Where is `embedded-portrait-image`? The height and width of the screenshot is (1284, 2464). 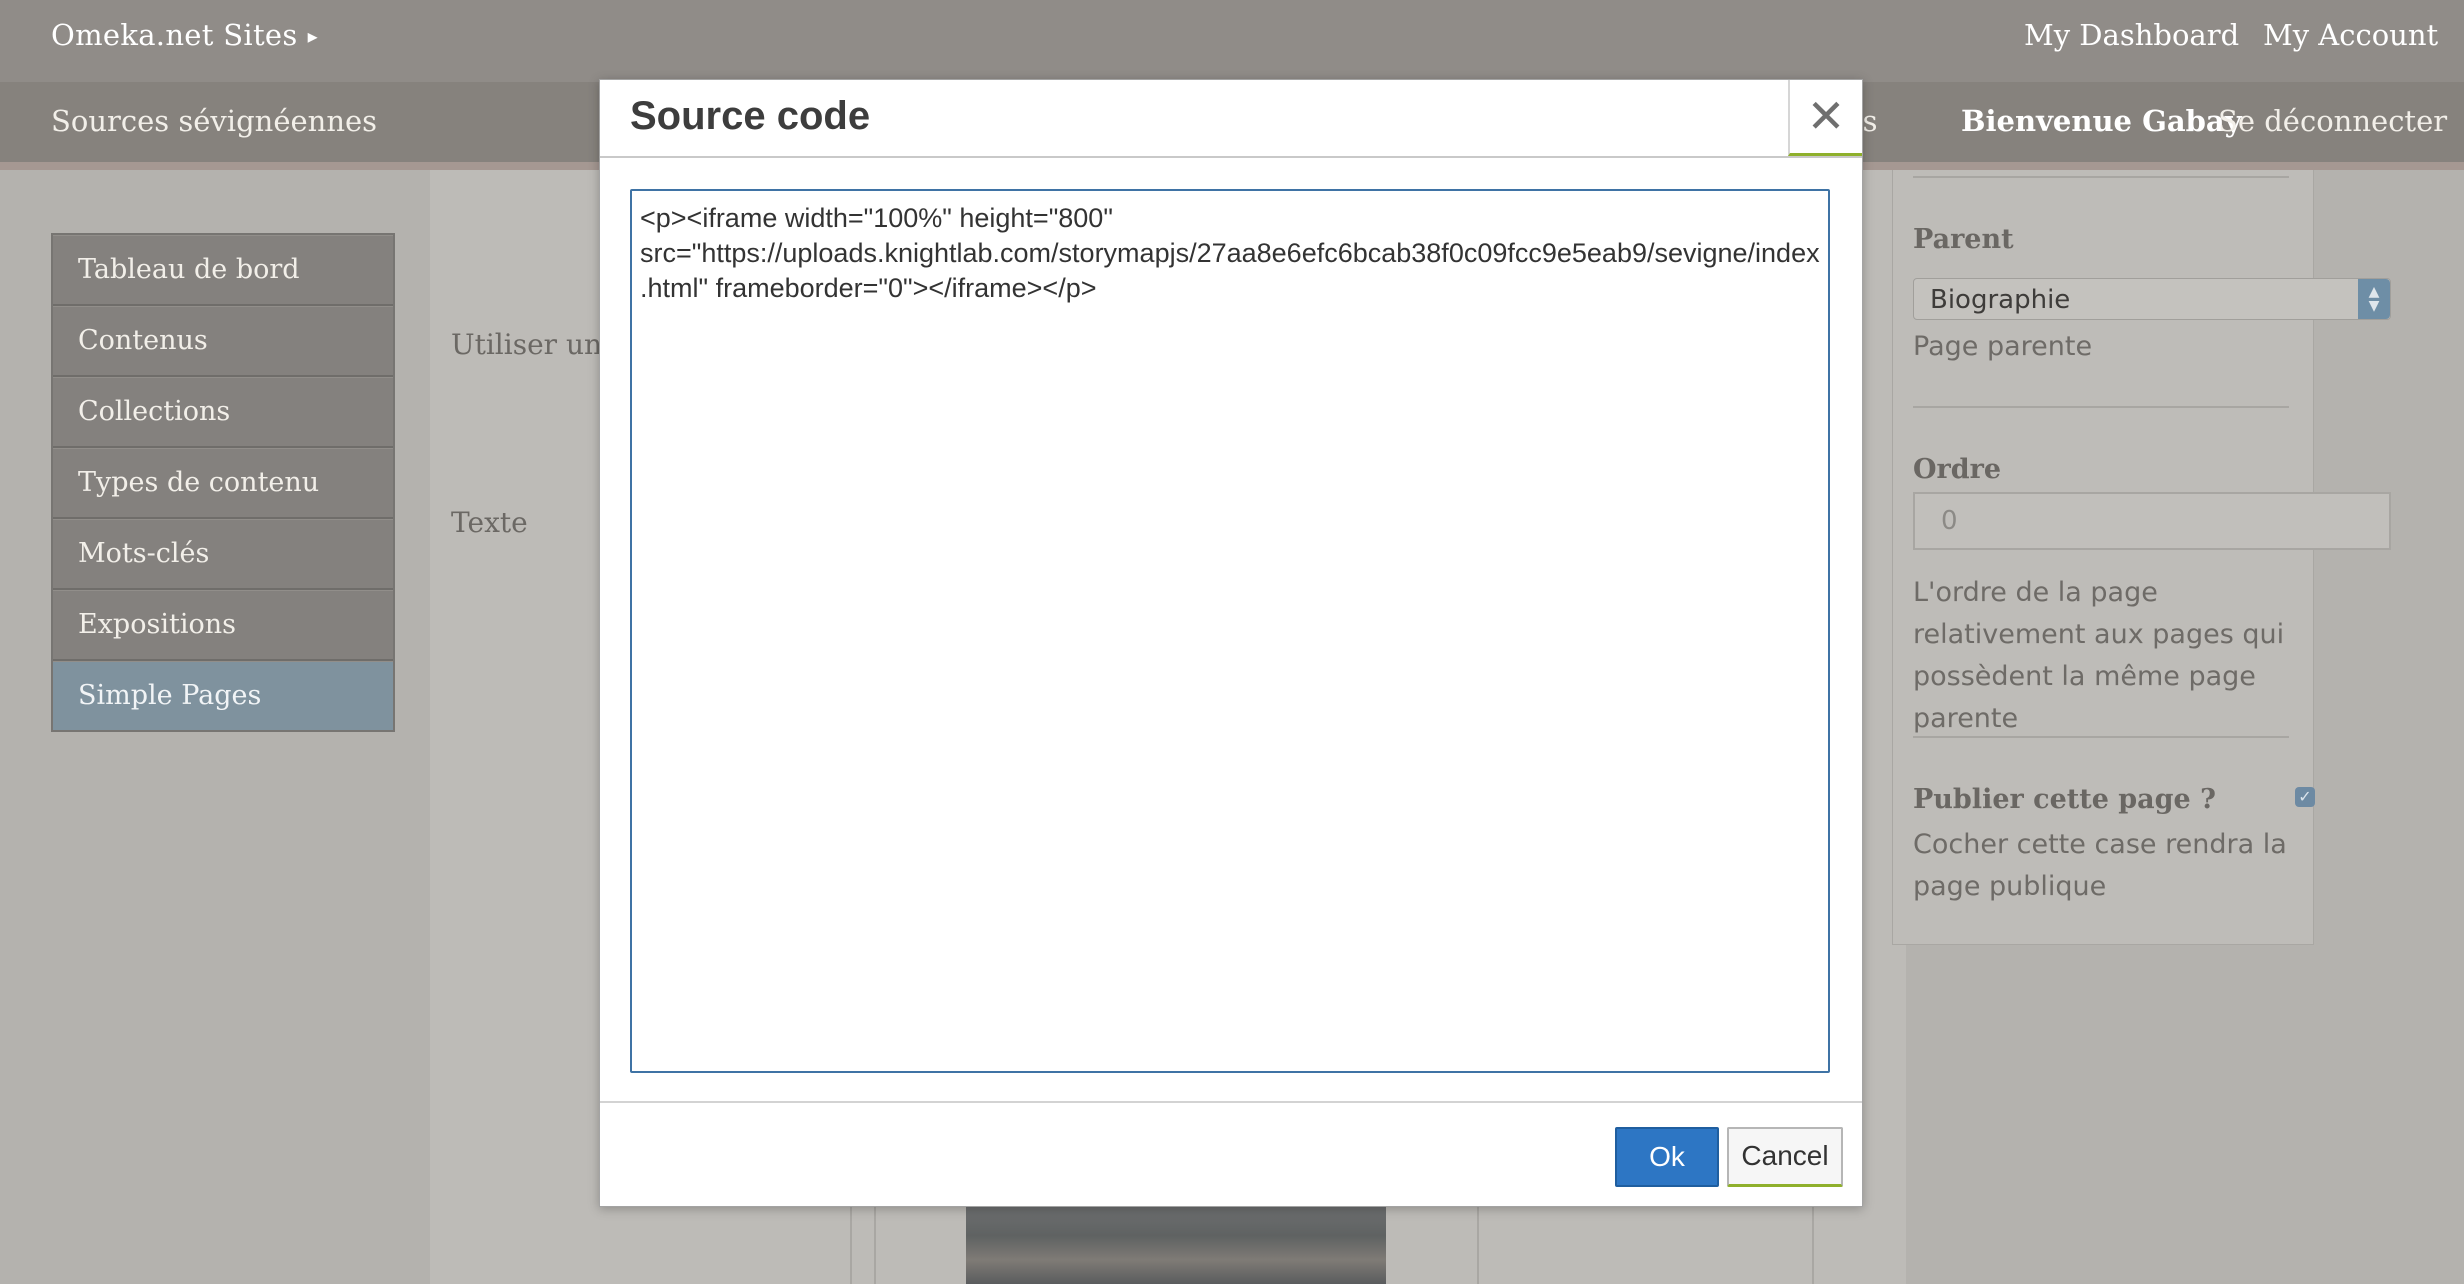
embedded-portrait-image is located at coordinates (1176, 1244).